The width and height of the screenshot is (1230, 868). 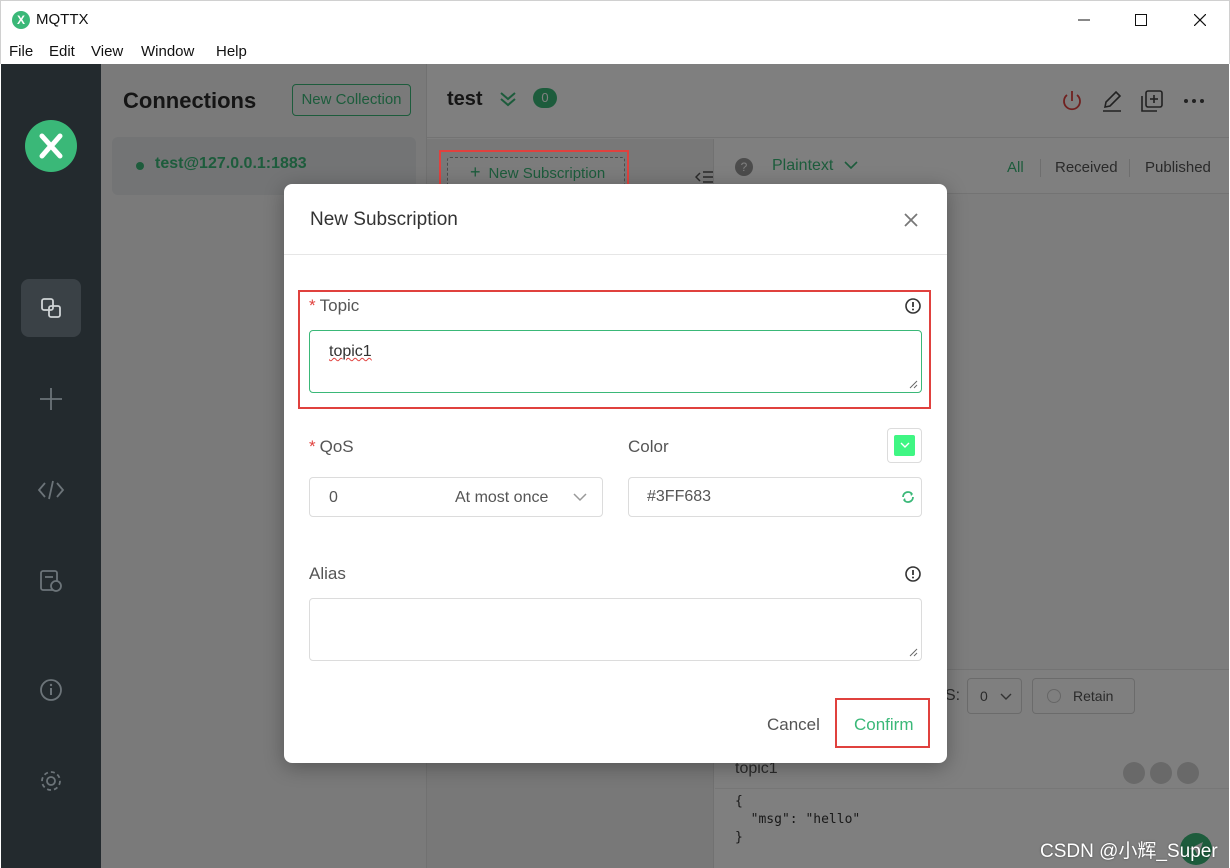 I want to click on qos-label-text: QoS, so click(x=336, y=446).